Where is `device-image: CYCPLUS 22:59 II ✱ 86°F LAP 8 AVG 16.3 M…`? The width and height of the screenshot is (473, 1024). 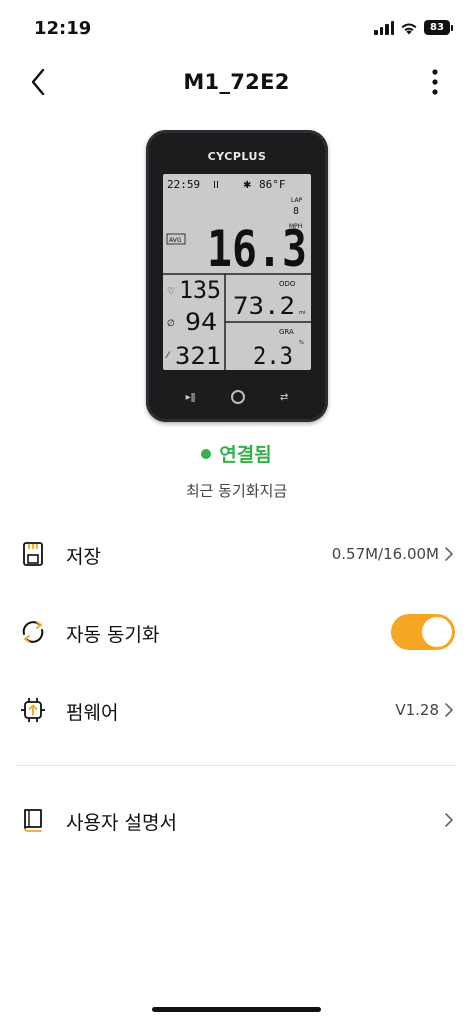
device-image: CYCPLUS 22:59 II ✱ 86°F LAP 8 AVG 16.3 M… is located at coordinates (237, 276).